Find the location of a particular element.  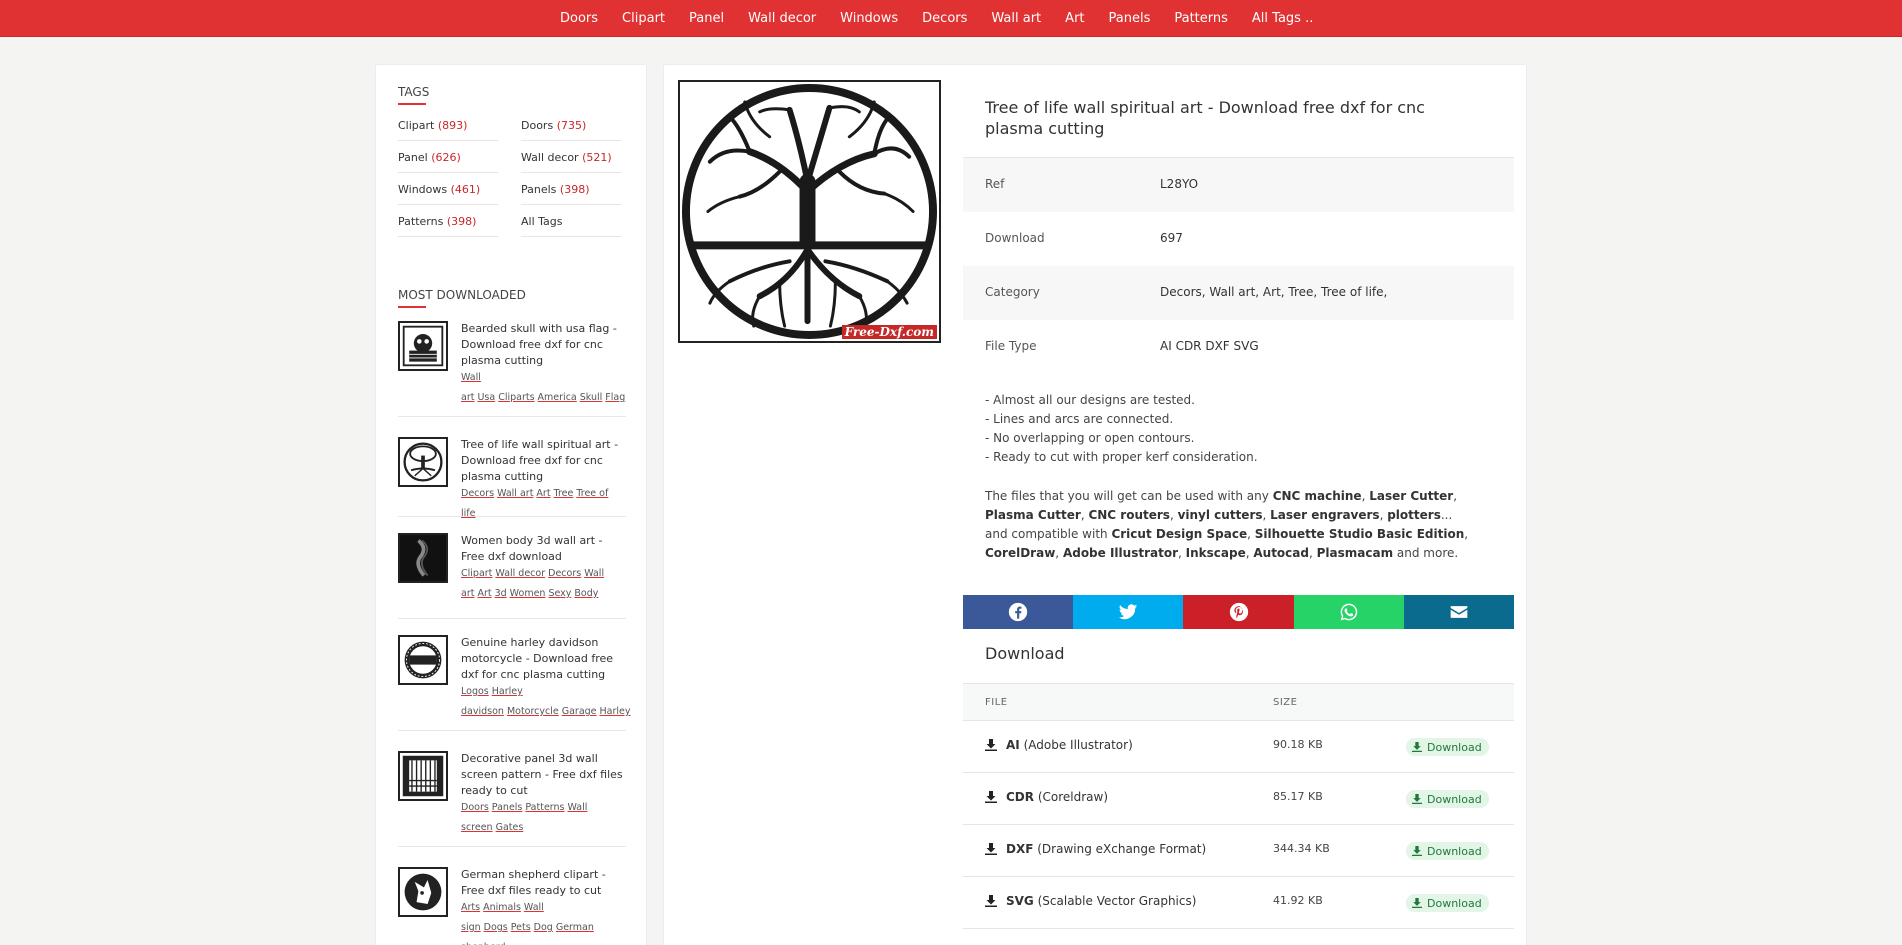

item-tag: America is located at coordinates (557, 397).